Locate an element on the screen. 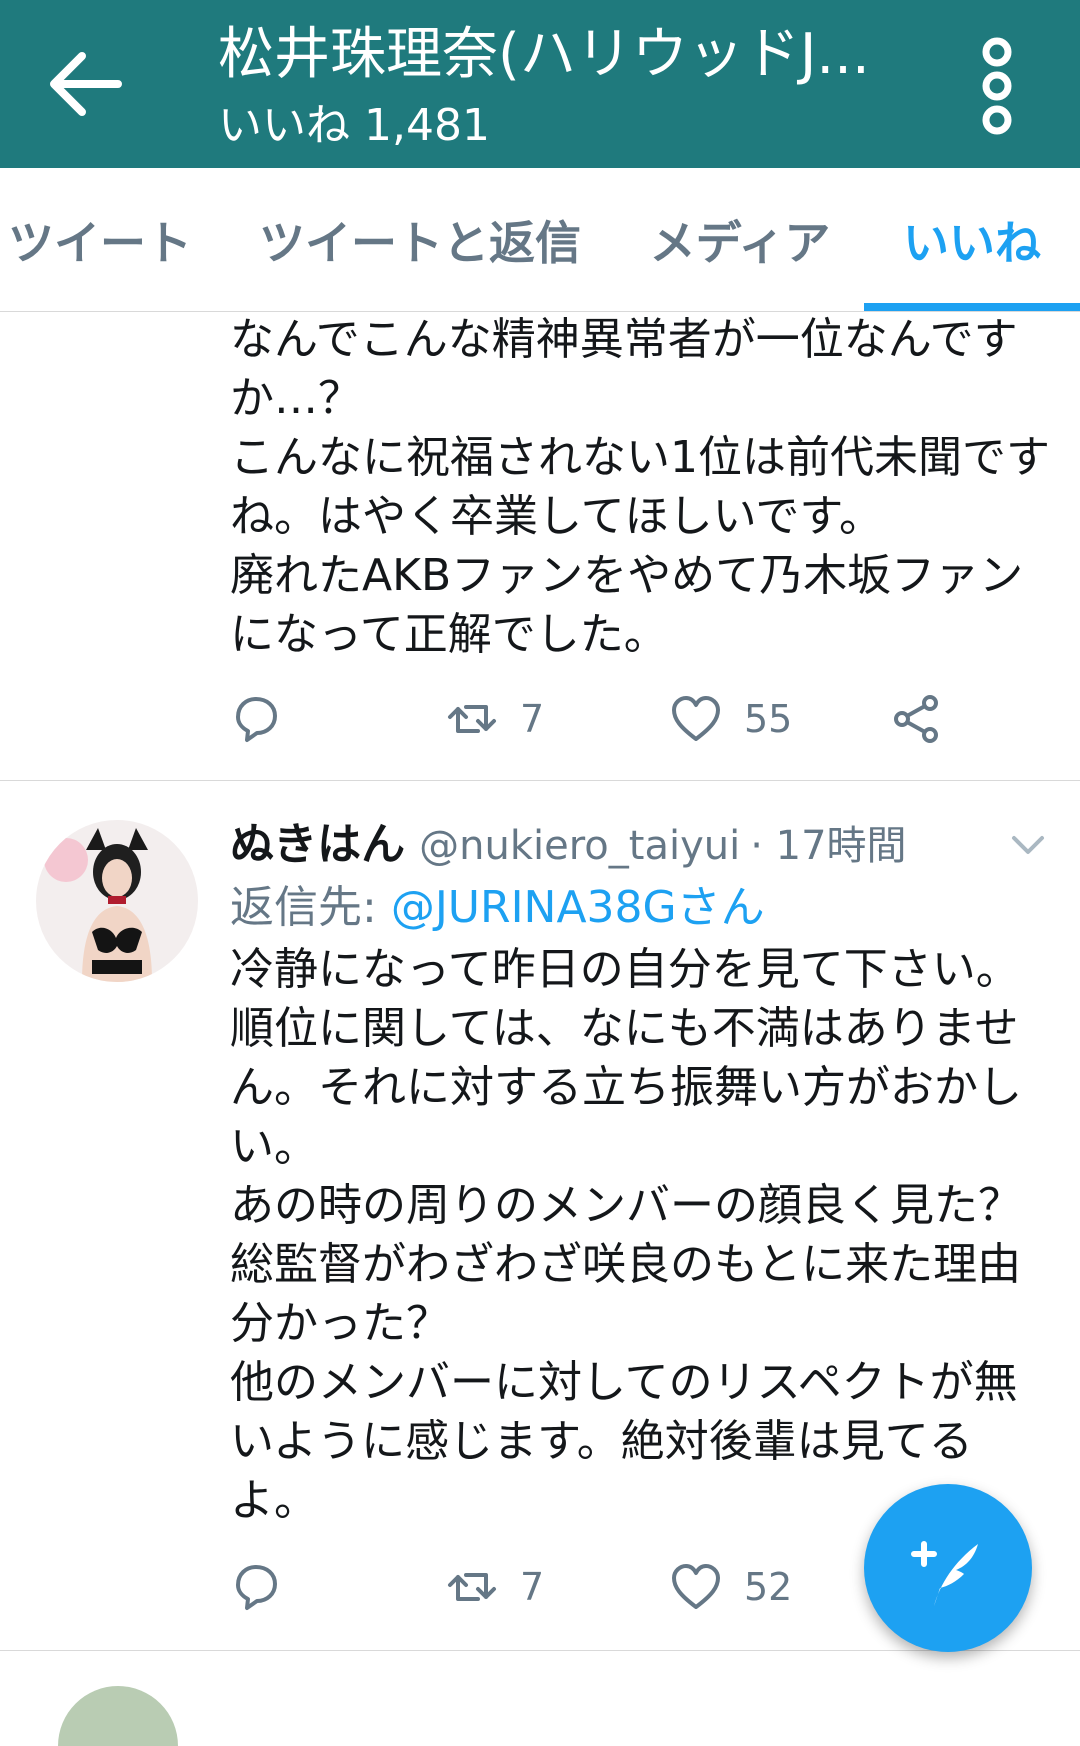  compose-tweet-button is located at coordinates (948, 1568).